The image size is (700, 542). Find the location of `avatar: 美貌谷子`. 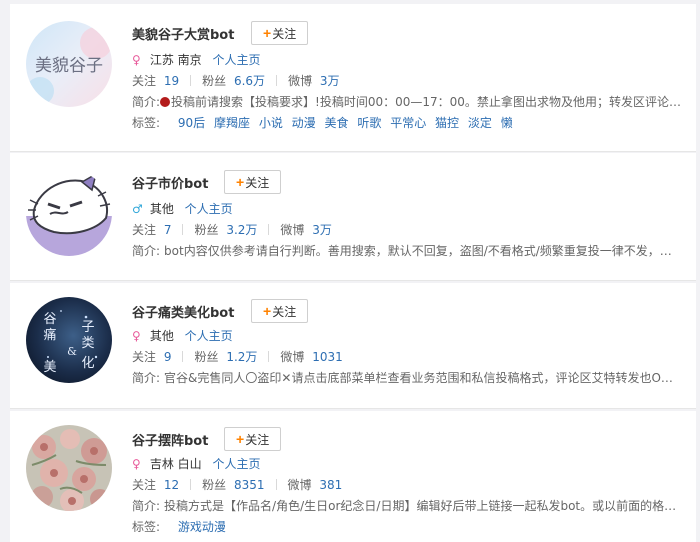

avatar: 美貌谷子 is located at coordinates (69, 64).